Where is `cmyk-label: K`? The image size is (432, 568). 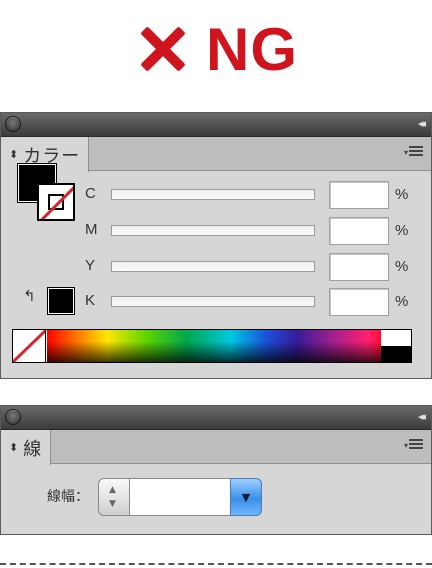
cmyk-label: K is located at coordinates (90, 300).